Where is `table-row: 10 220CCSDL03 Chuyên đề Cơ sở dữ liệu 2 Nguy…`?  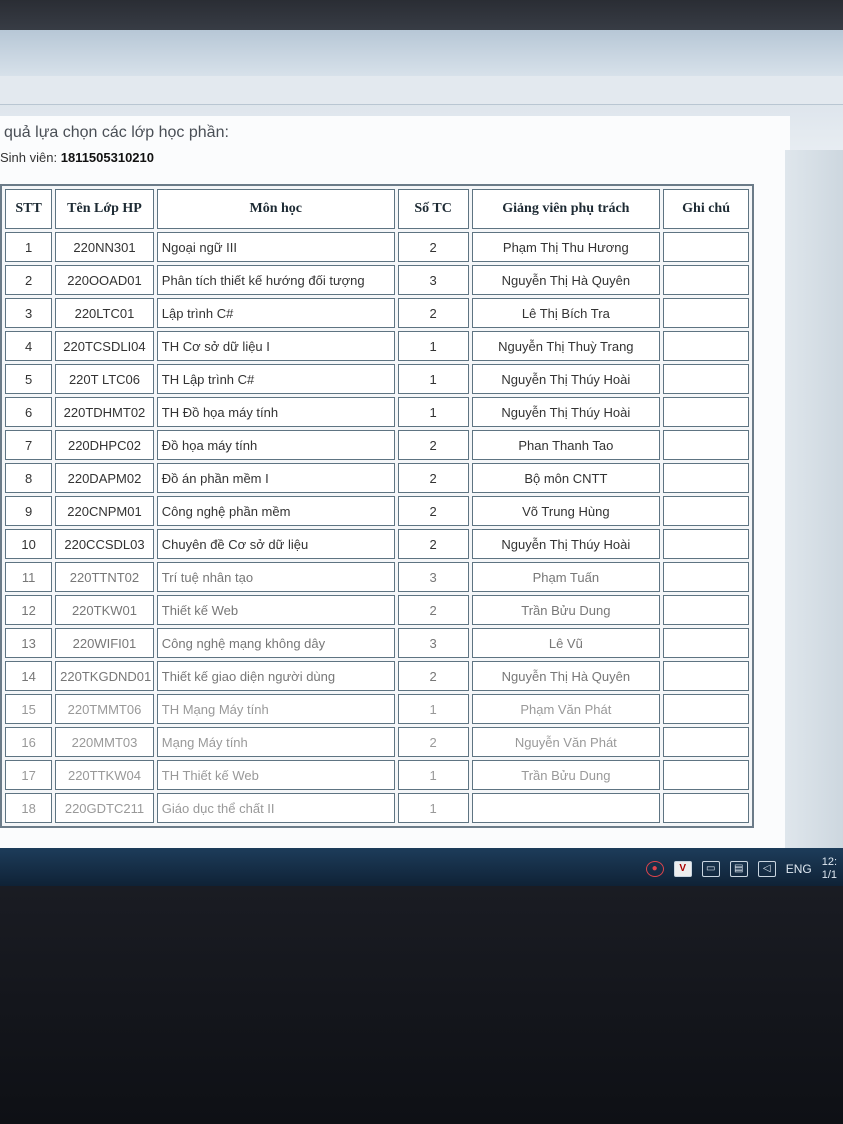
table-row: 10 220CCSDL03 Chuyên đề Cơ sở dữ liệu 2 Nguy… is located at coordinates (377, 544).